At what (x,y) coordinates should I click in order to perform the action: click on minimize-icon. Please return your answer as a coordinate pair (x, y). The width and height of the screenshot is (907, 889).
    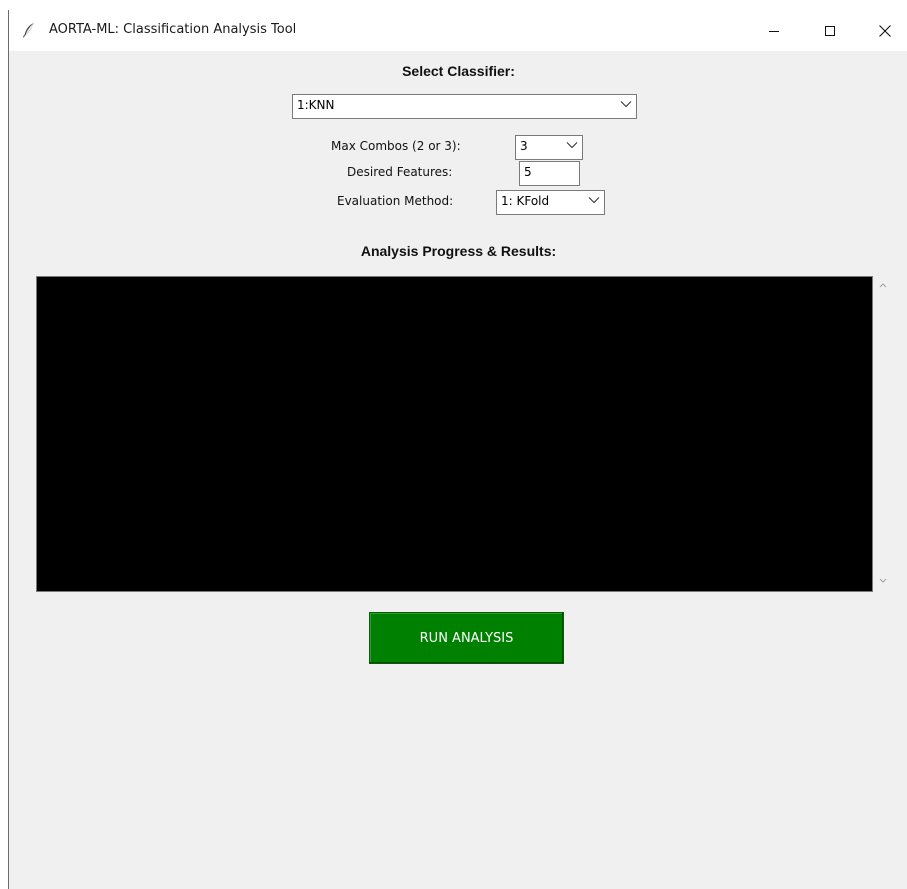
    Looking at the image, I should click on (774, 31).